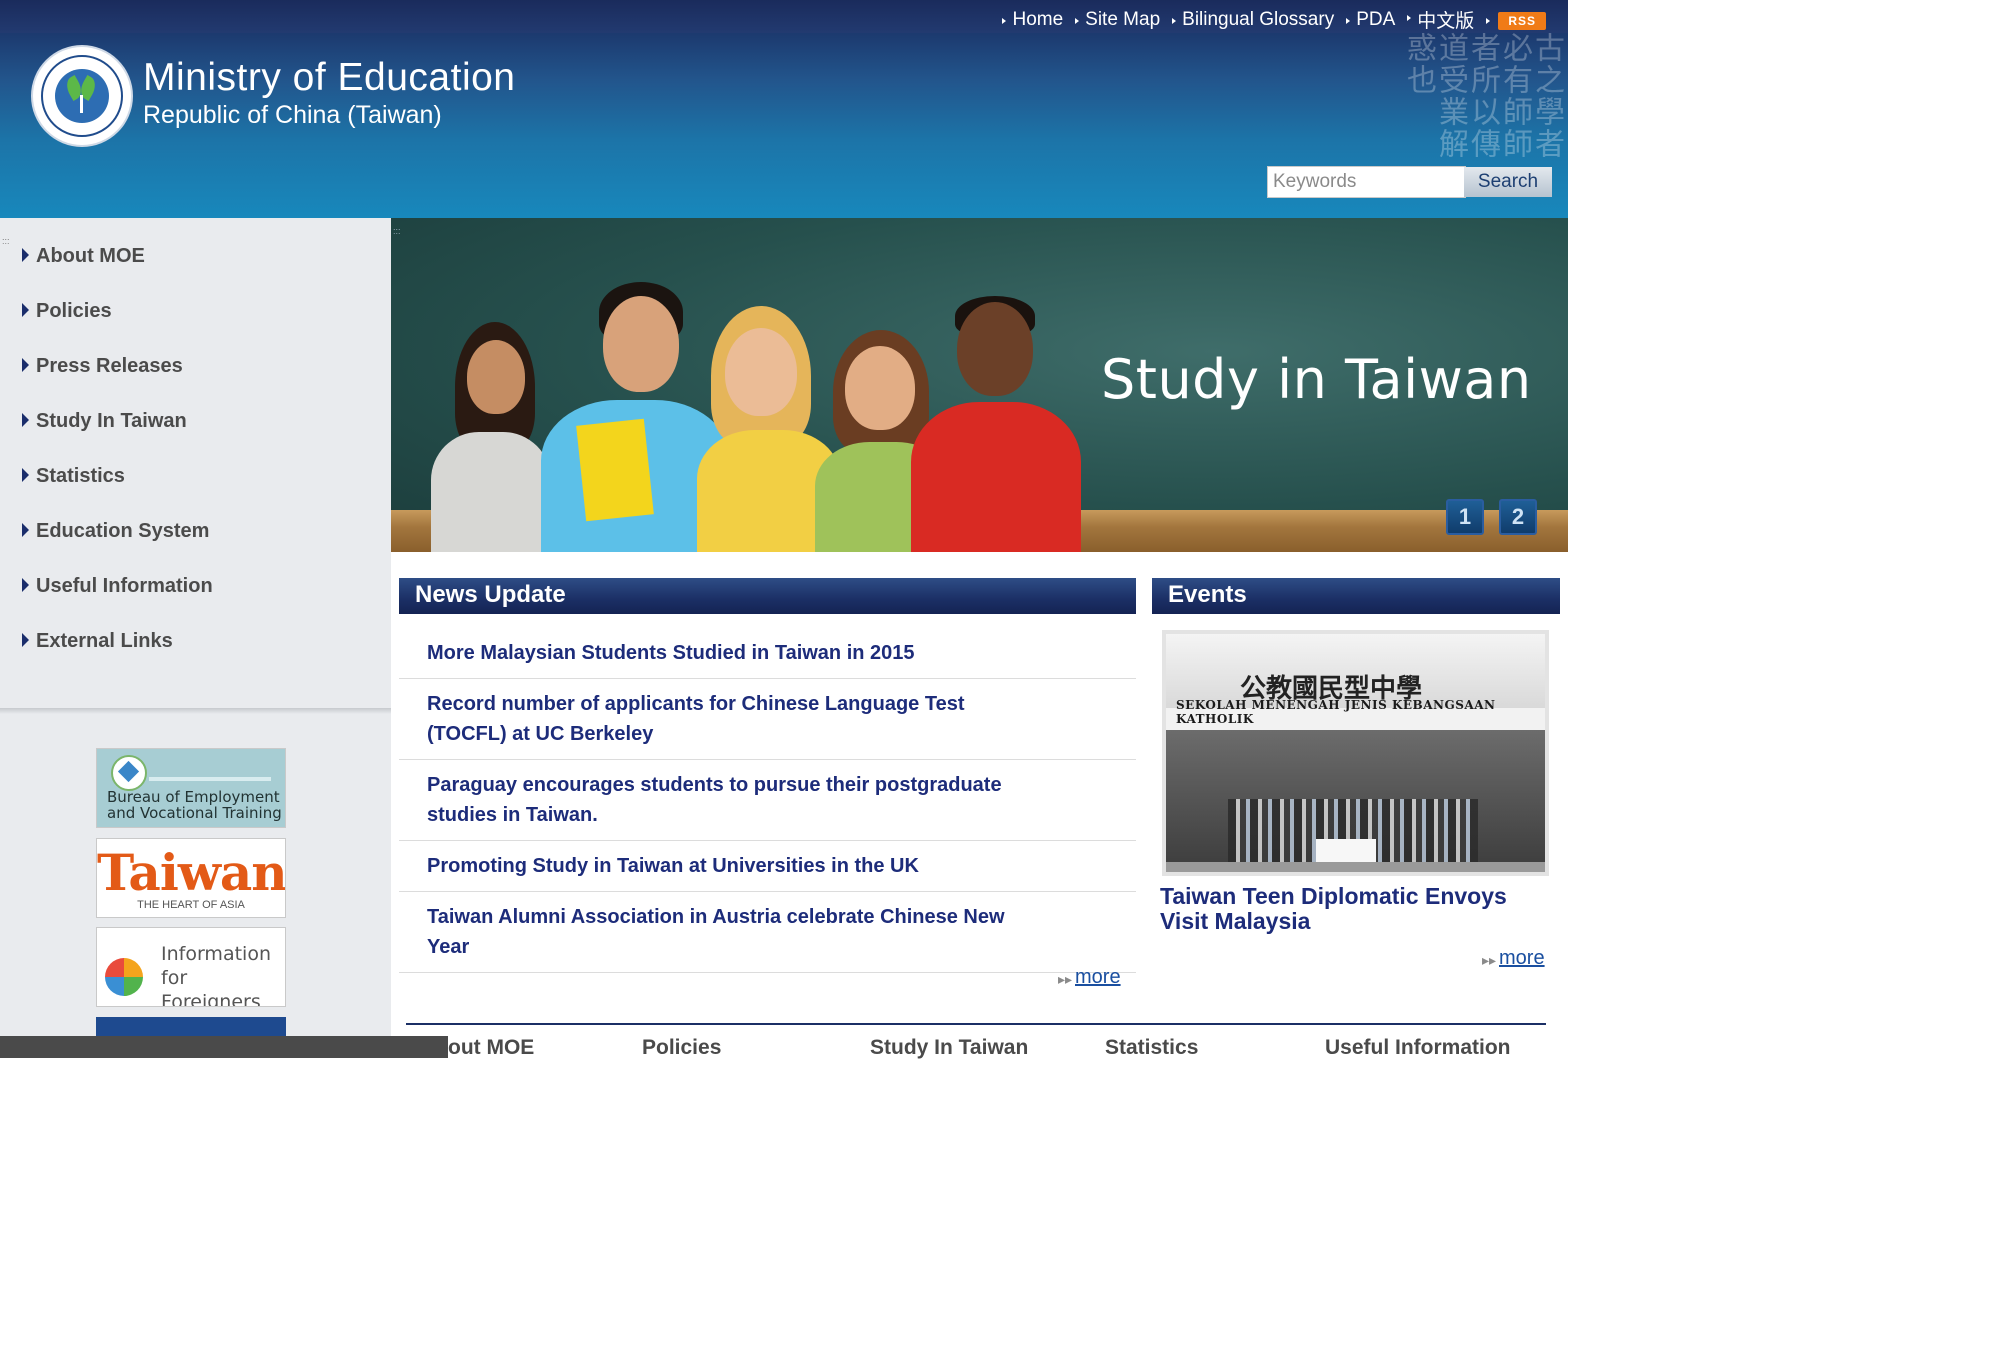 The height and width of the screenshot is (1348, 1998). What do you see at coordinates (117, 652) in the screenshot?
I see `sidebar-item-external-links: External Links` at bounding box center [117, 652].